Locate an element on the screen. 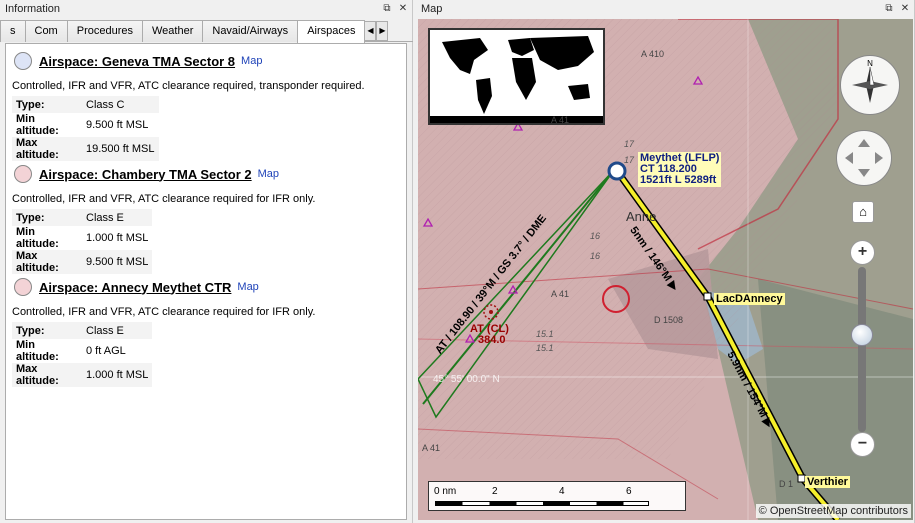 Image resolution: width=915 pixels, height=523 pixels. svg-text: N is located at coordinates (870, 63).